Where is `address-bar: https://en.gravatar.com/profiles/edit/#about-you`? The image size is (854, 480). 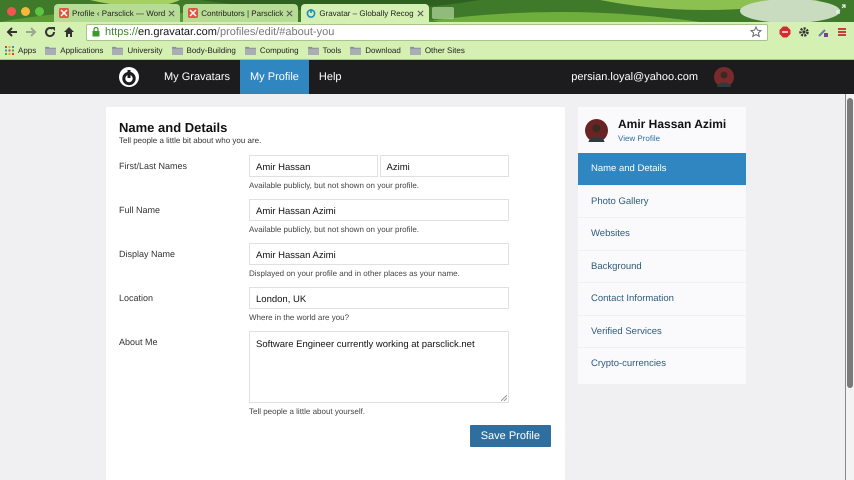 address-bar: https://en.gravatar.com/profiles/edit/#about-you is located at coordinates (427, 32).